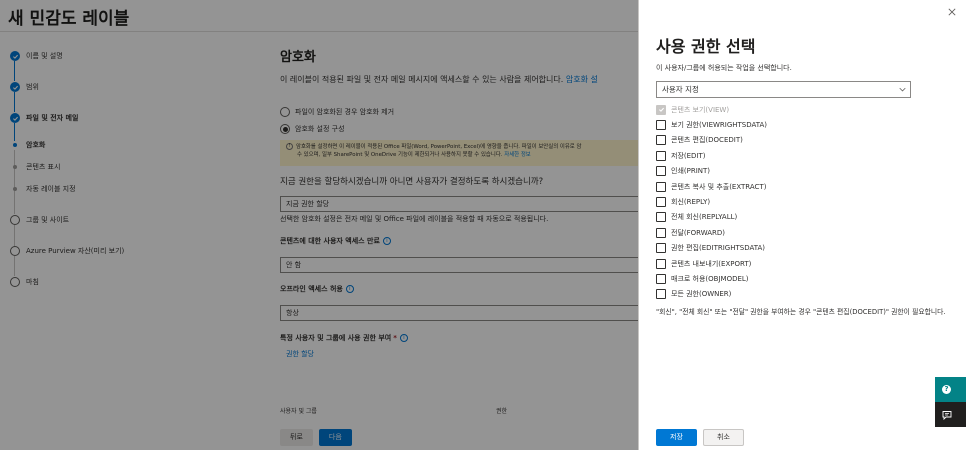  Describe the element at coordinates (724, 68) in the screenshot. I see `panel-subtitle: 이 사용자/그룹에 허용되는 작업을 선택합니다.` at that location.